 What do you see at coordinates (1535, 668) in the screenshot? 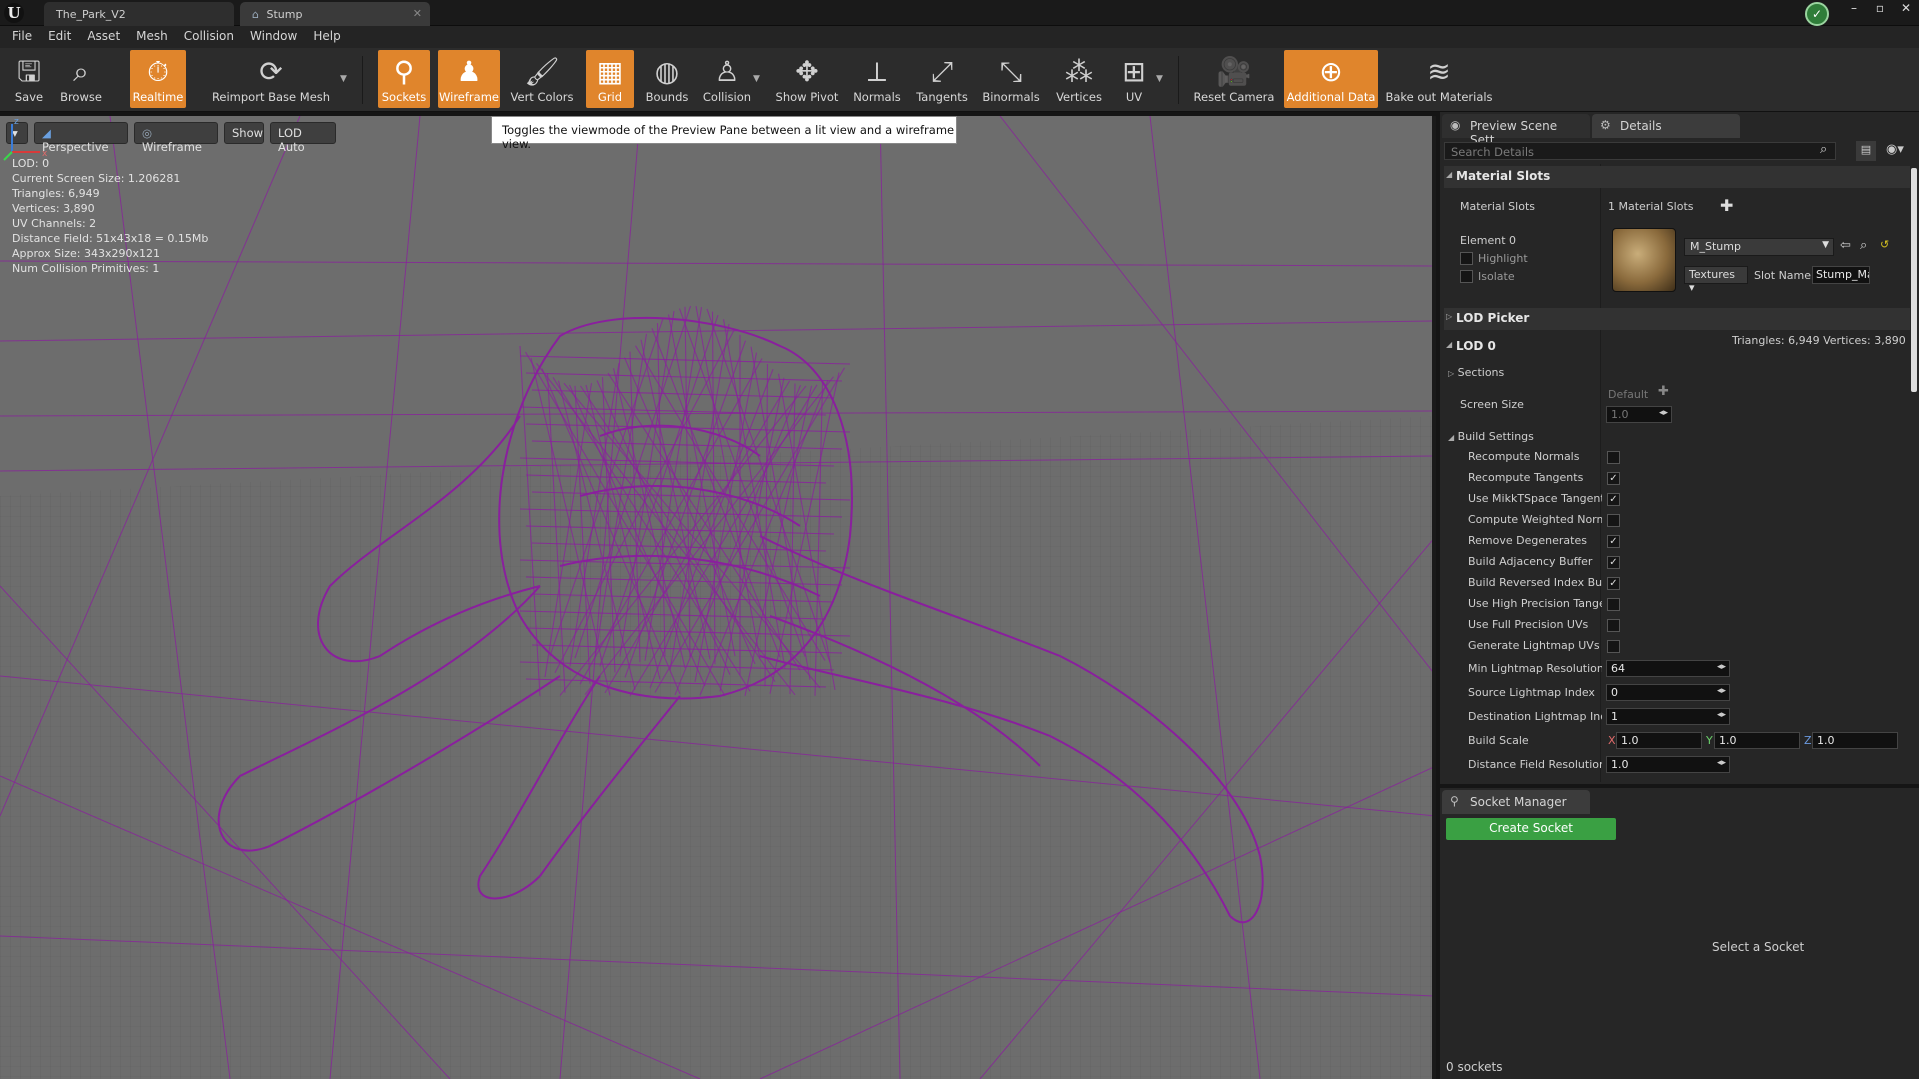
I see `min-lightmap-label: Min Lightmap Resolution` at bounding box center [1535, 668].